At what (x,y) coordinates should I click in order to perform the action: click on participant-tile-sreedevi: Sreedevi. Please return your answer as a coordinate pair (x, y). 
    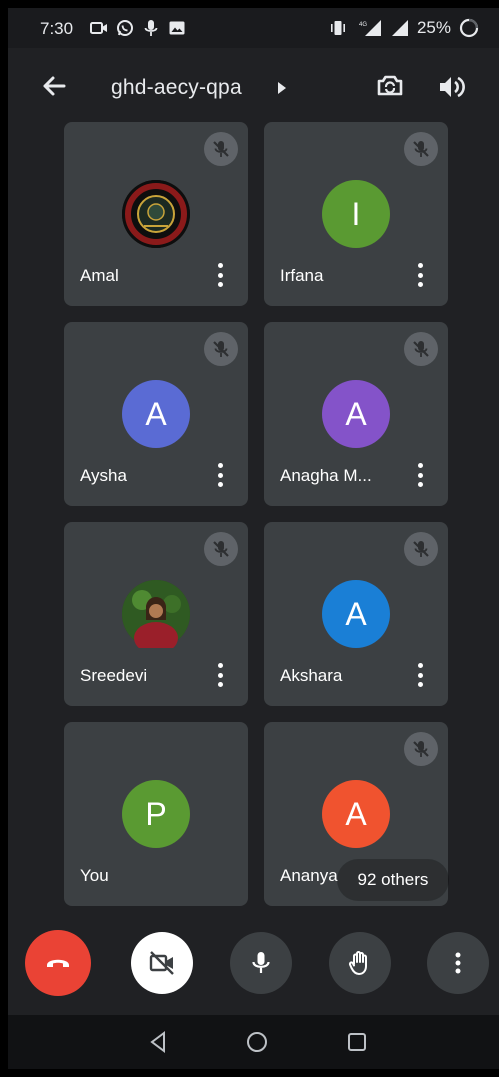
    Looking at the image, I should click on (156, 614).